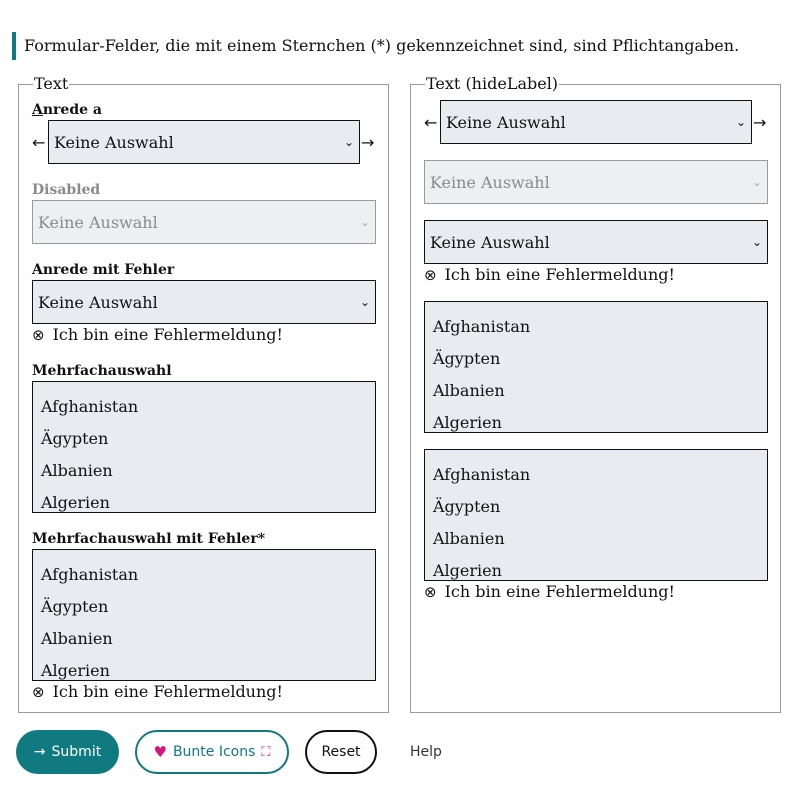  Describe the element at coordinates (67, 110) in the screenshot. I see `anrede-label: Anrede a` at that location.